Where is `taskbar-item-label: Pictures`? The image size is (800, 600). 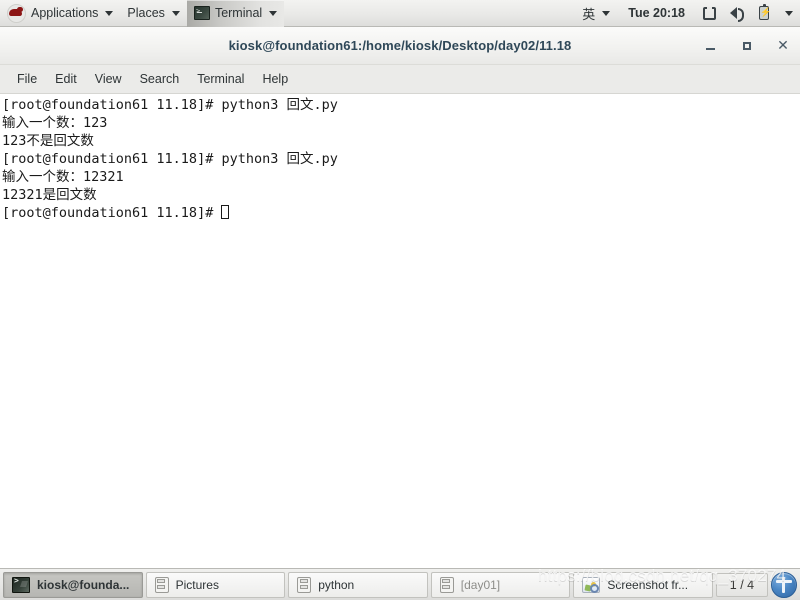
taskbar-item-label: Pictures is located at coordinates (197, 584).